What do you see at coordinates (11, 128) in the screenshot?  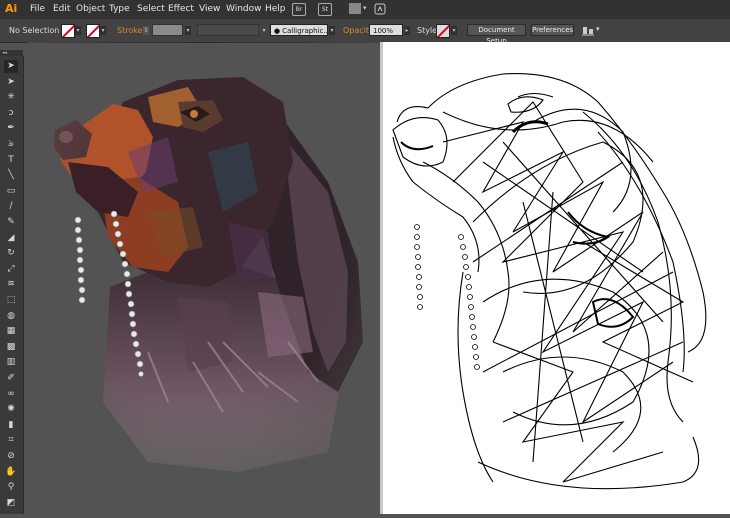 I see `pen-tool-icon: ✒` at bounding box center [11, 128].